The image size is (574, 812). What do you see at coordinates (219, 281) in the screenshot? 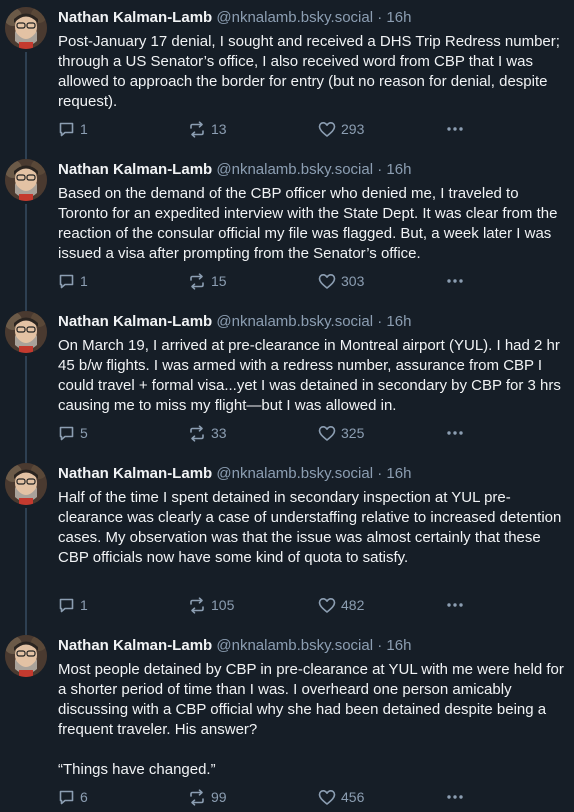
I see `repost-count: 15` at bounding box center [219, 281].